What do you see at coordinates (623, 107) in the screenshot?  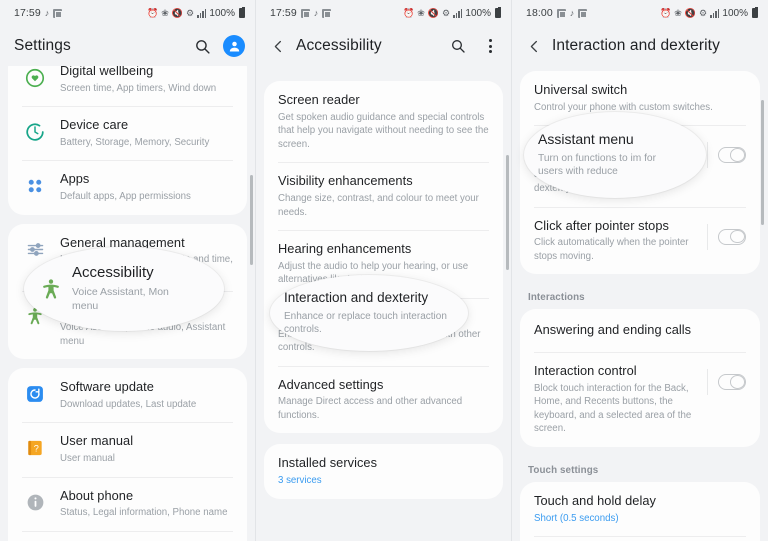 I see `row-subtitle: Control your phone with custom switches.` at bounding box center [623, 107].